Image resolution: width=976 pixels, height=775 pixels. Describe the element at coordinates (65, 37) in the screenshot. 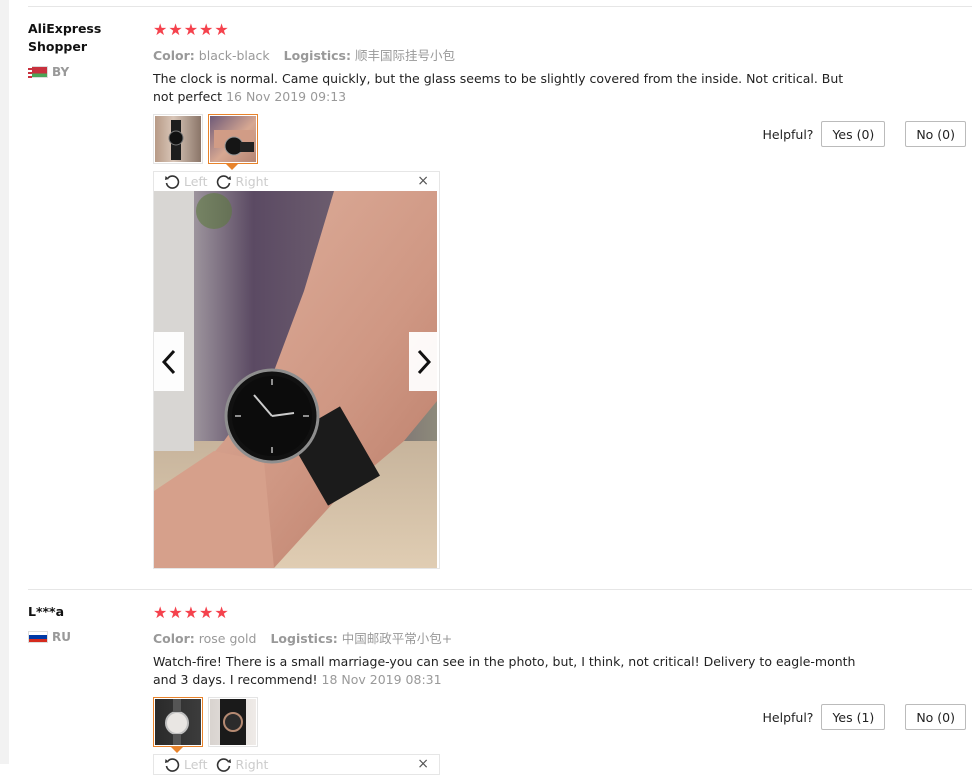

I see `reviewer-name: AliExpress Shopper` at that location.